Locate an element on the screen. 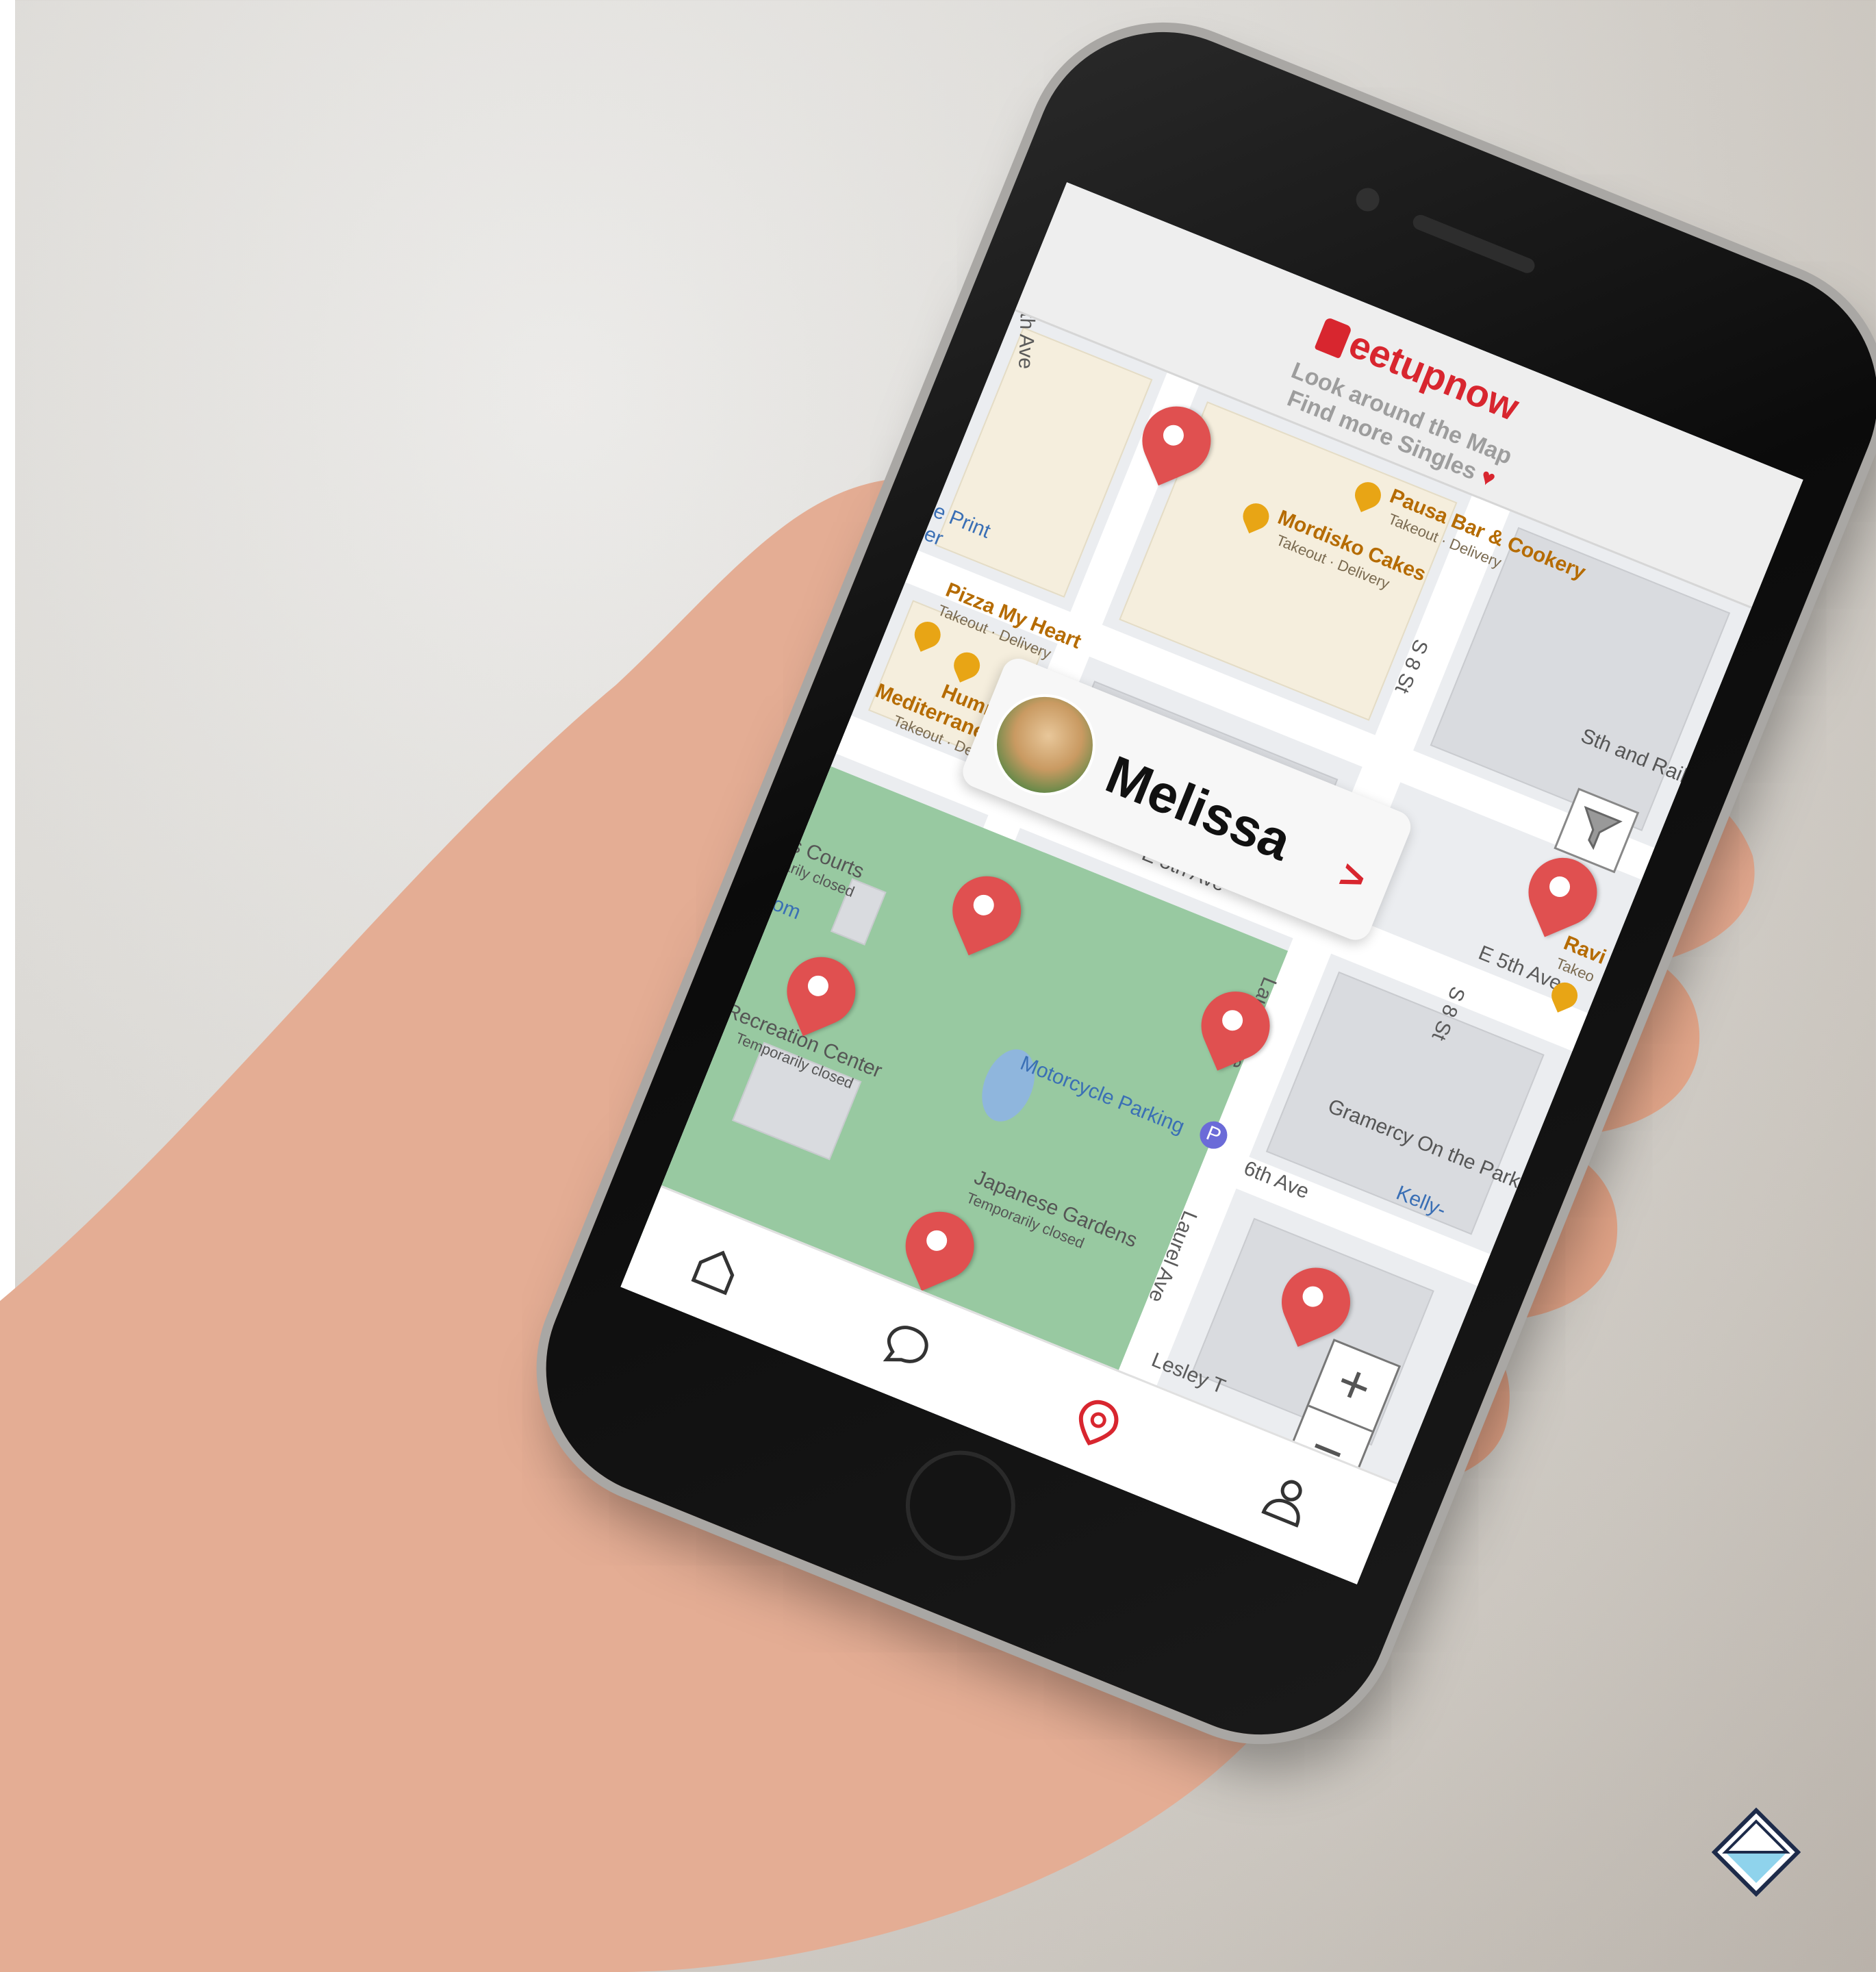 The image size is (1876, 1972). nav-profile is located at coordinates (1287, 1499).